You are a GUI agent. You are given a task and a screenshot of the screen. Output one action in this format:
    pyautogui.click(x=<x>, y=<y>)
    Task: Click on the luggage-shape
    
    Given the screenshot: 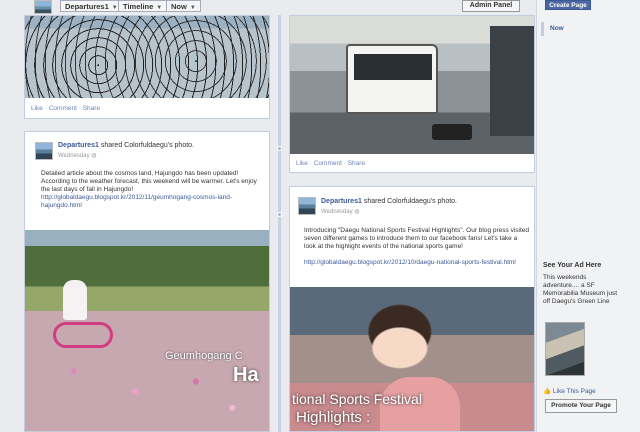 What is the action you would take?
    pyautogui.click(x=452, y=132)
    